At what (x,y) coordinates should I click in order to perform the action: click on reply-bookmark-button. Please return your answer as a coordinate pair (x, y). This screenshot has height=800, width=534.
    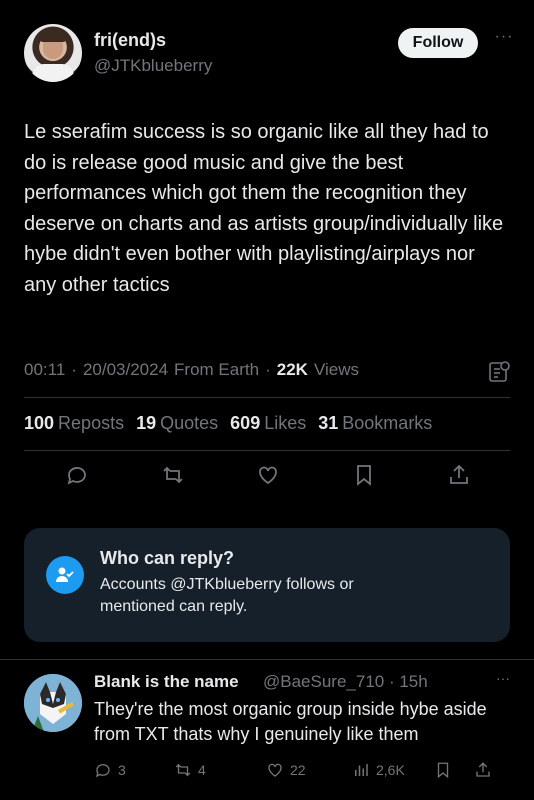
    Looking at the image, I should click on (454, 770).